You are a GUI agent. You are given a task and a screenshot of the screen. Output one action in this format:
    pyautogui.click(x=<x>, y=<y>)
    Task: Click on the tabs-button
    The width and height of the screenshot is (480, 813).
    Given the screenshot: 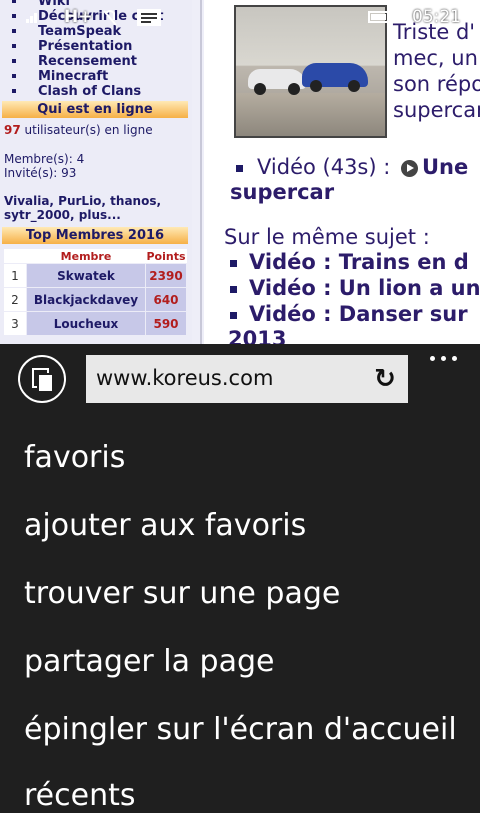 What is the action you would take?
    pyautogui.click(x=42, y=379)
    